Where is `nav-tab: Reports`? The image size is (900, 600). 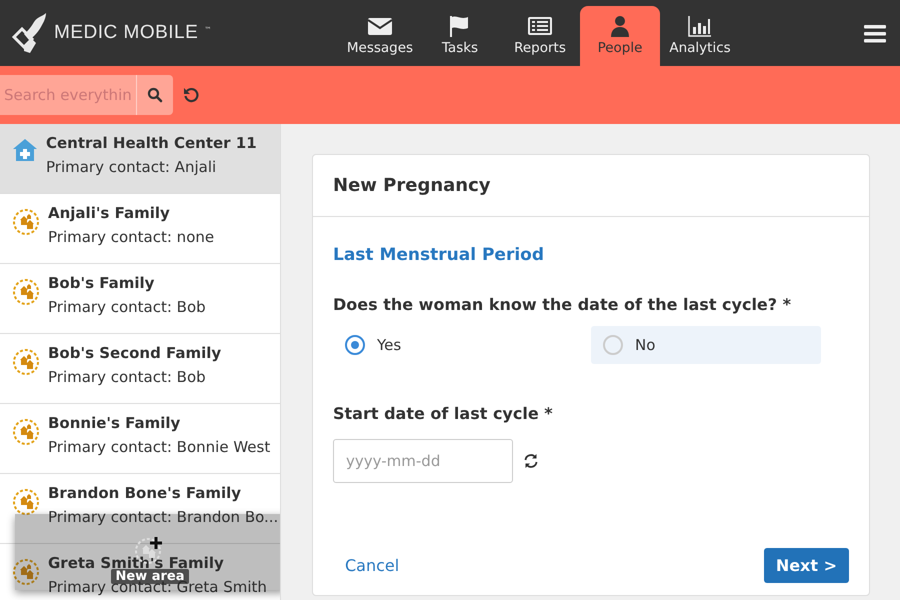
nav-tab: Reports is located at coordinates (540, 36).